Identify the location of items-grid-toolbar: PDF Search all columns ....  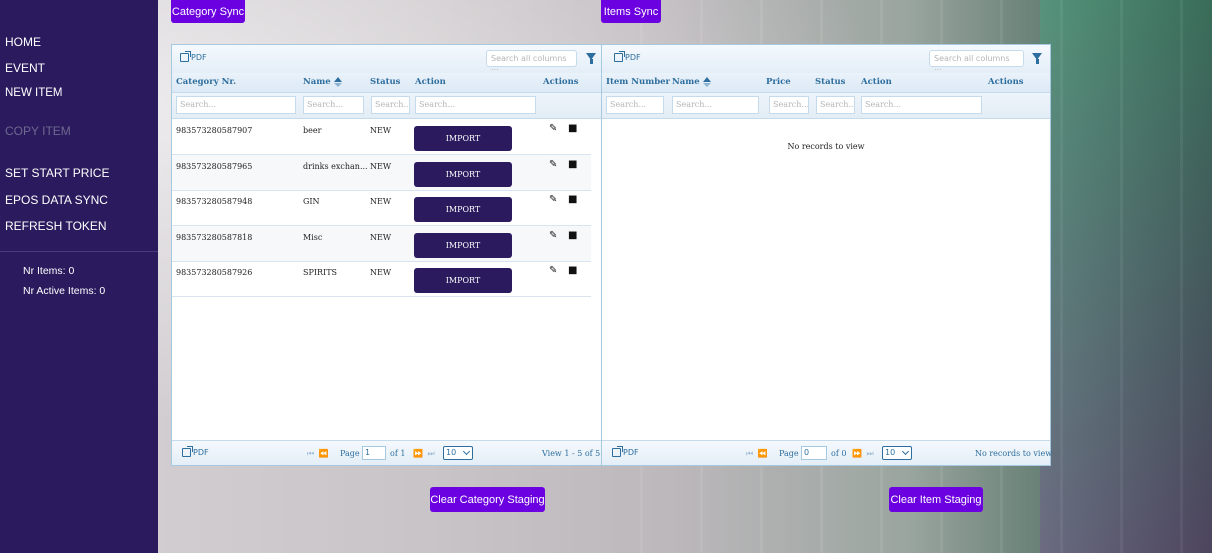
(826, 59).